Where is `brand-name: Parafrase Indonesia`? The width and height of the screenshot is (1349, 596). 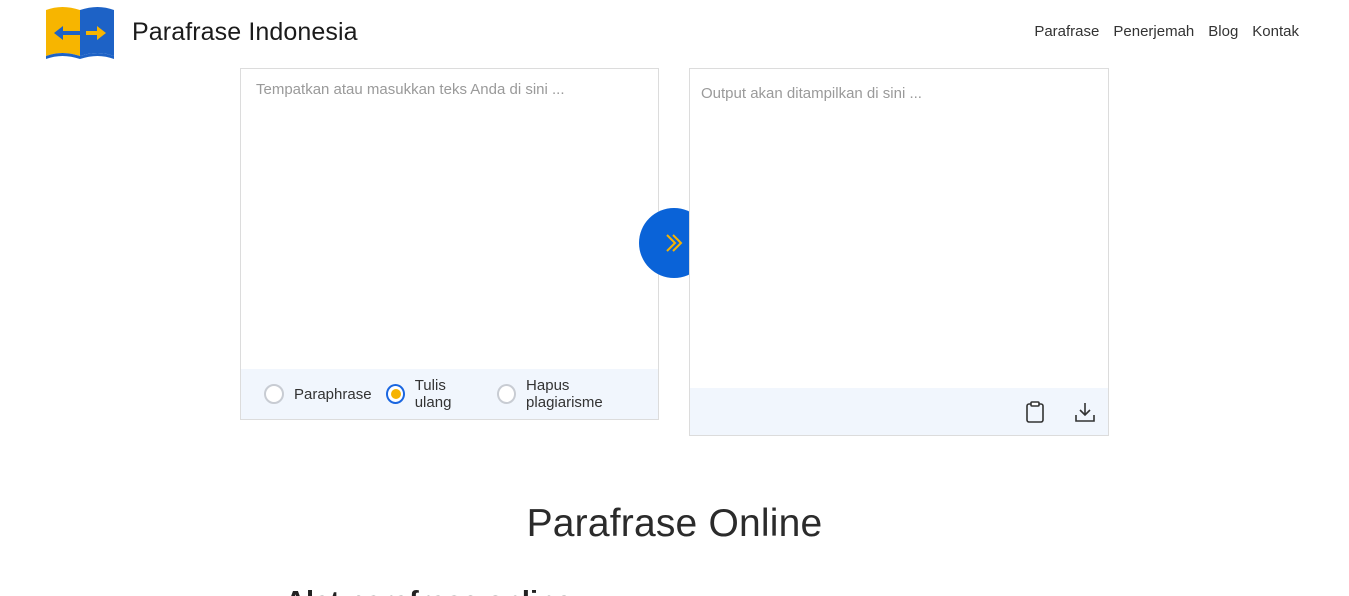 brand-name: Parafrase Indonesia is located at coordinates (245, 32).